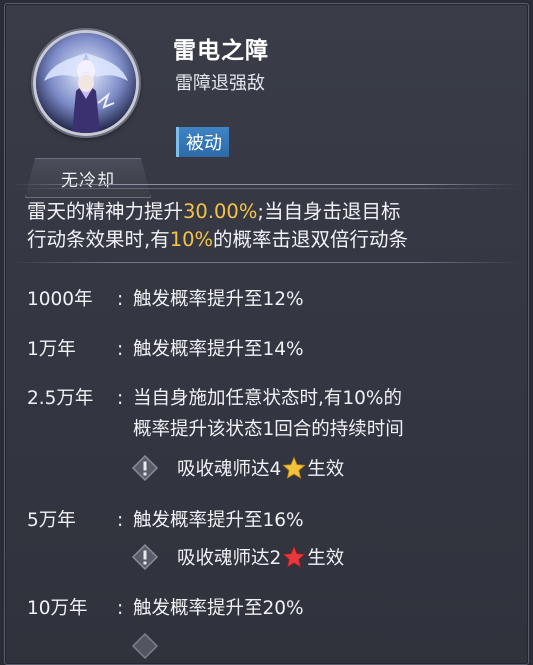  Describe the element at coordinates (60, 398) in the screenshot. I see `tier-level: 2.5万年` at that location.